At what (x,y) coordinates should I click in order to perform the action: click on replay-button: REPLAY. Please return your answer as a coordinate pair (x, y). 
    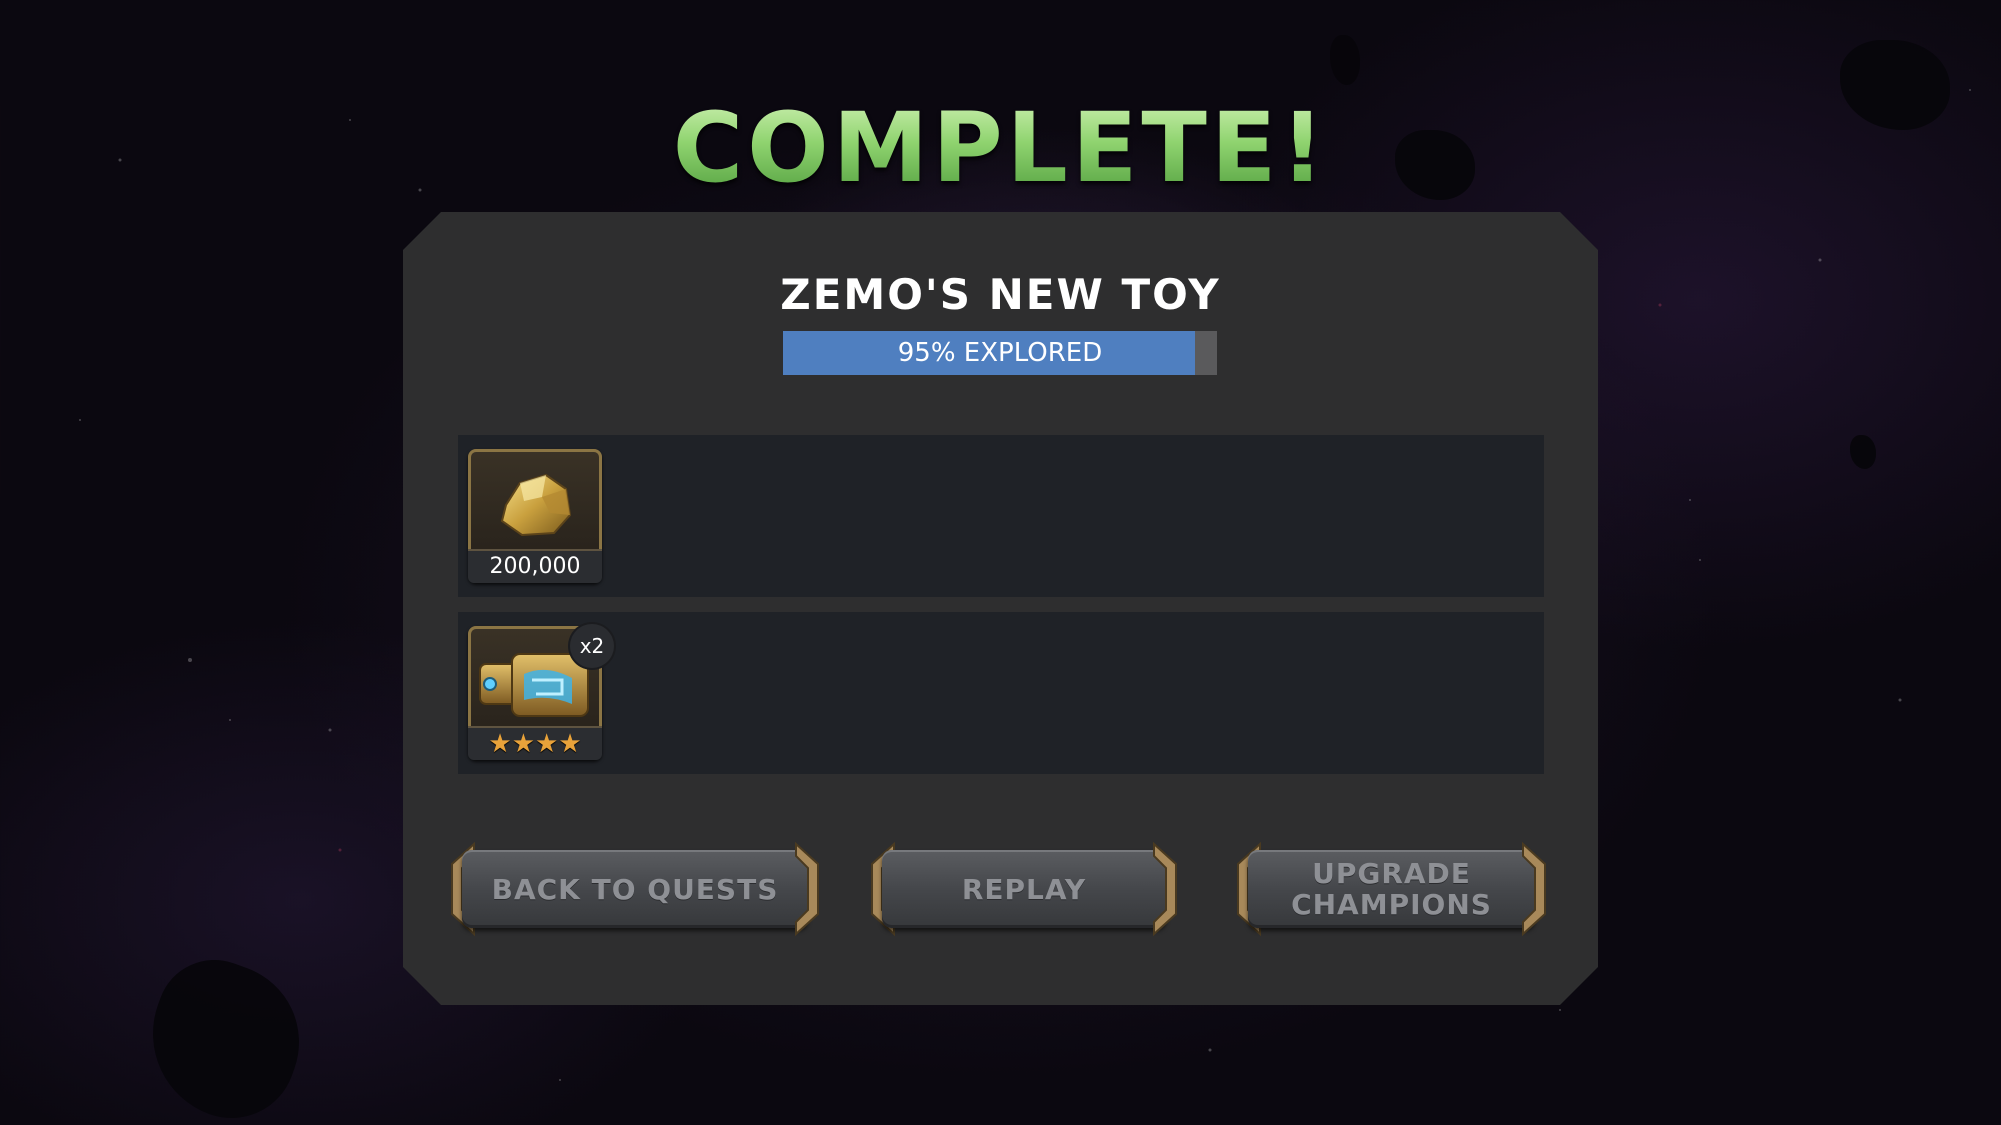
    Looking at the image, I should click on (1024, 889).